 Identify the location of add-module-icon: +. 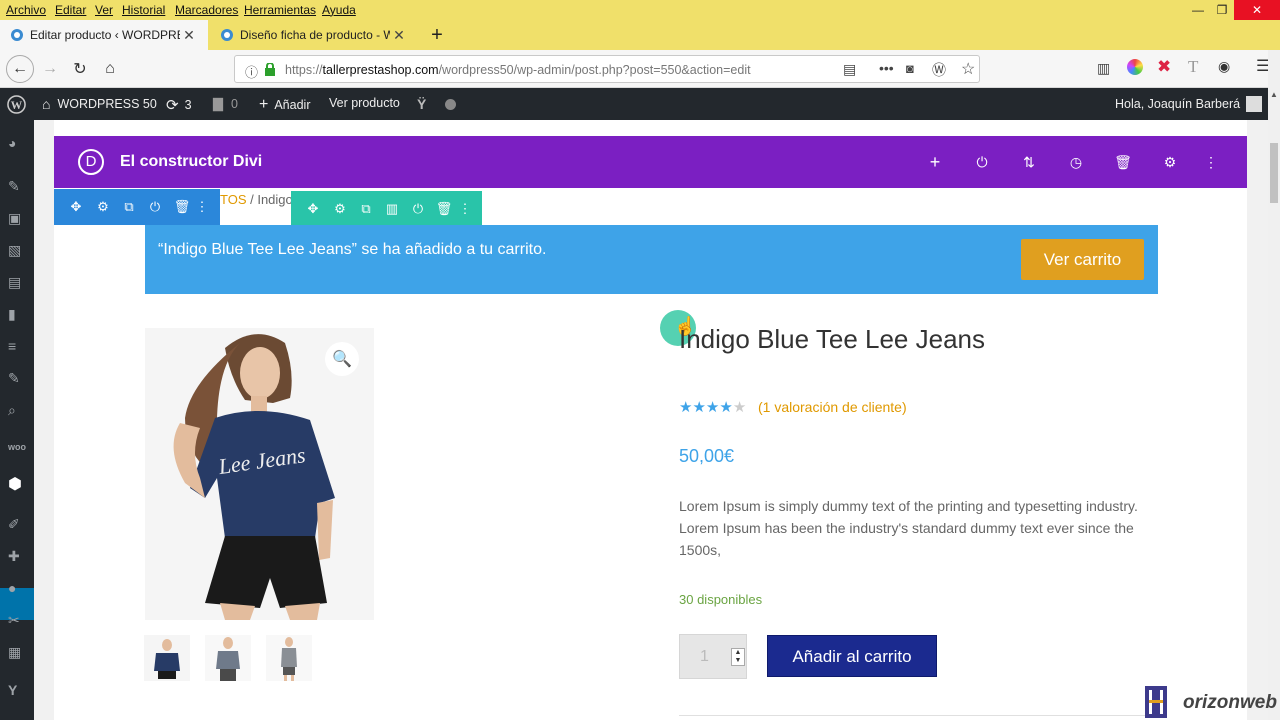
(935, 162).